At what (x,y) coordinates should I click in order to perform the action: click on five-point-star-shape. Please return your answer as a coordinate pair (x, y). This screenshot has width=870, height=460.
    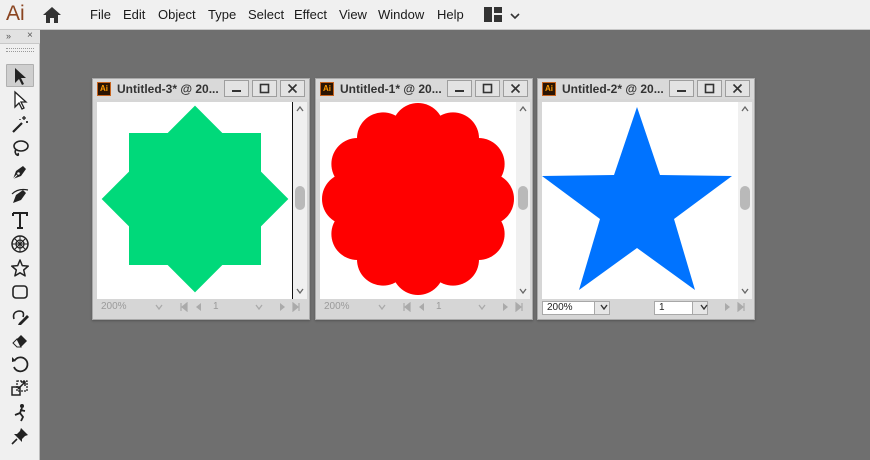
    Looking at the image, I should click on (640, 200).